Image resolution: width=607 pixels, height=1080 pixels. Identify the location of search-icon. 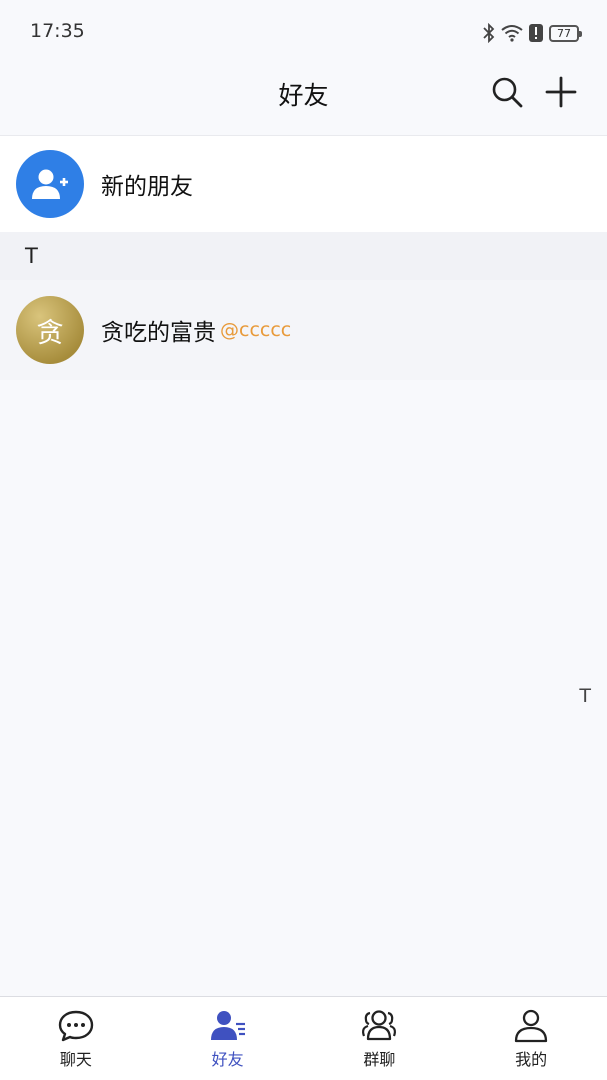
(507, 92).